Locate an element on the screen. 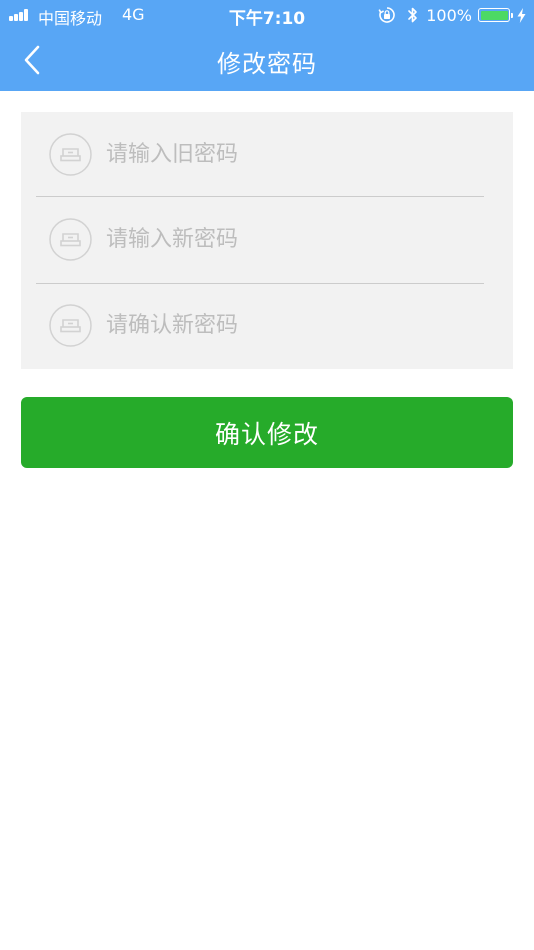 This screenshot has height=950, width=534. battery-cap is located at coordinates (512, 15).